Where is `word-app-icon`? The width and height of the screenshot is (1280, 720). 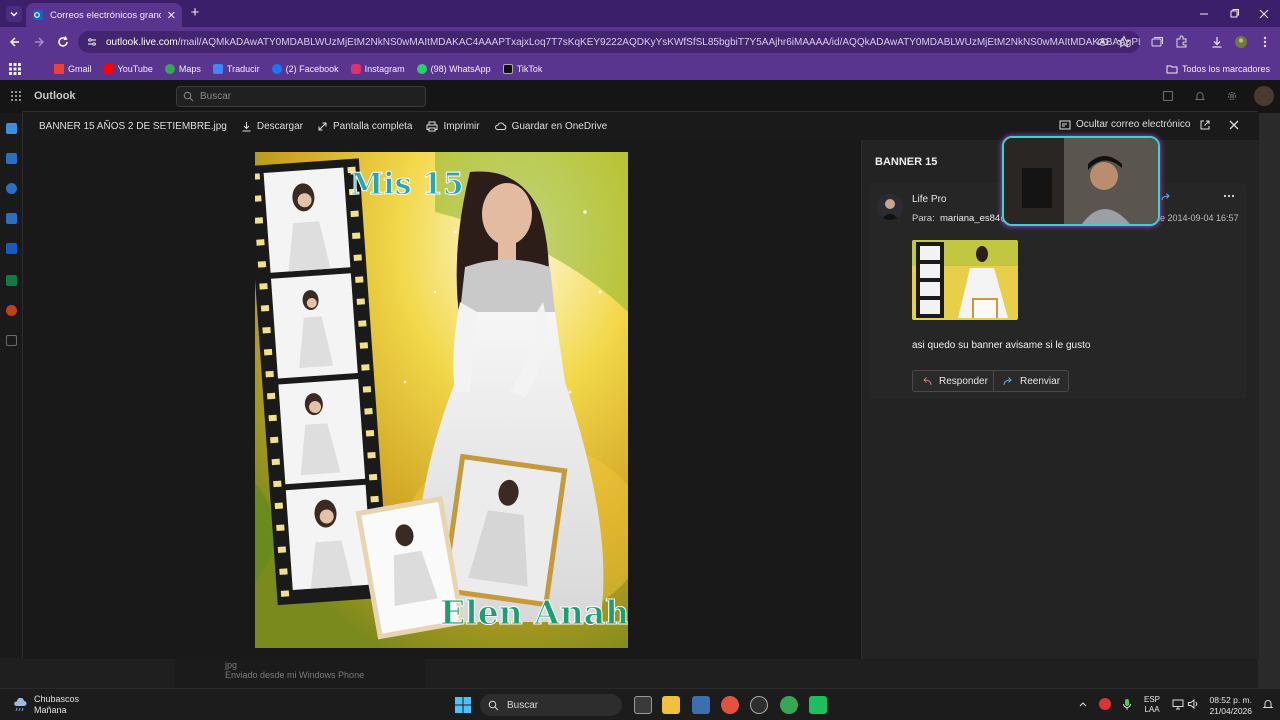 word-app-icon is located at coordinates (11, 248).